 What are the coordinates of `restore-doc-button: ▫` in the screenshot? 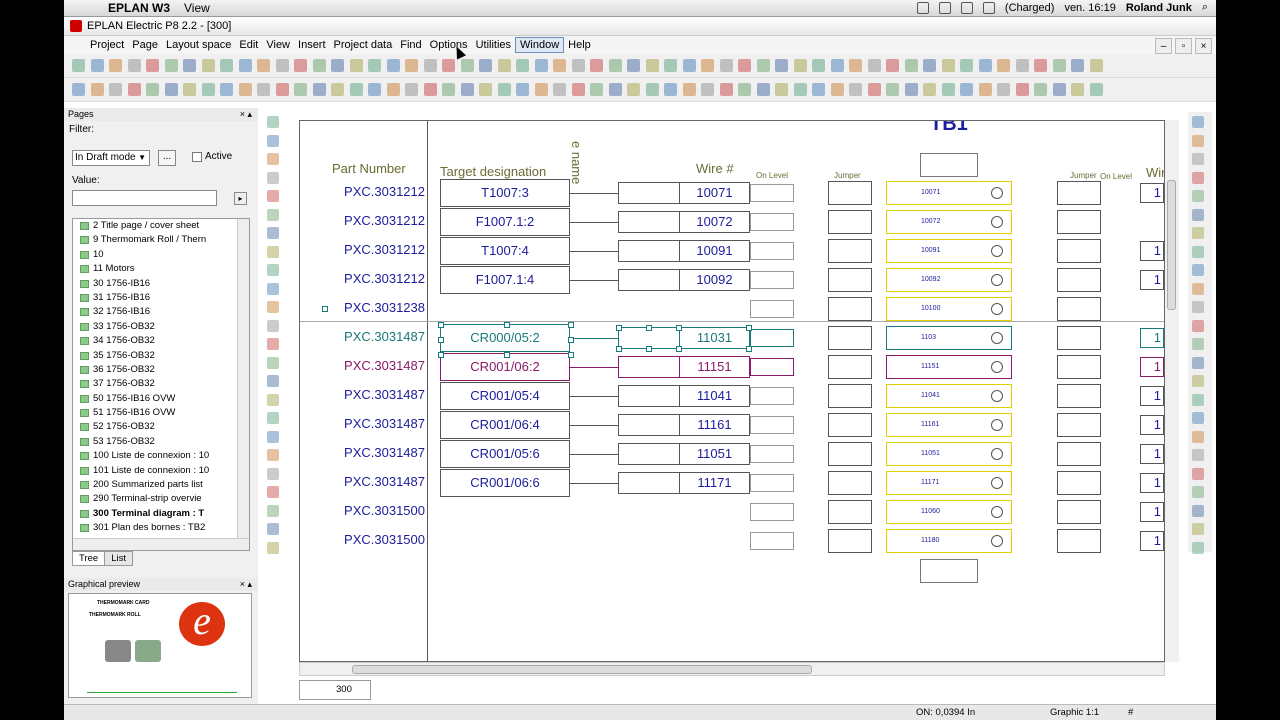 It's located at (1183, 46).